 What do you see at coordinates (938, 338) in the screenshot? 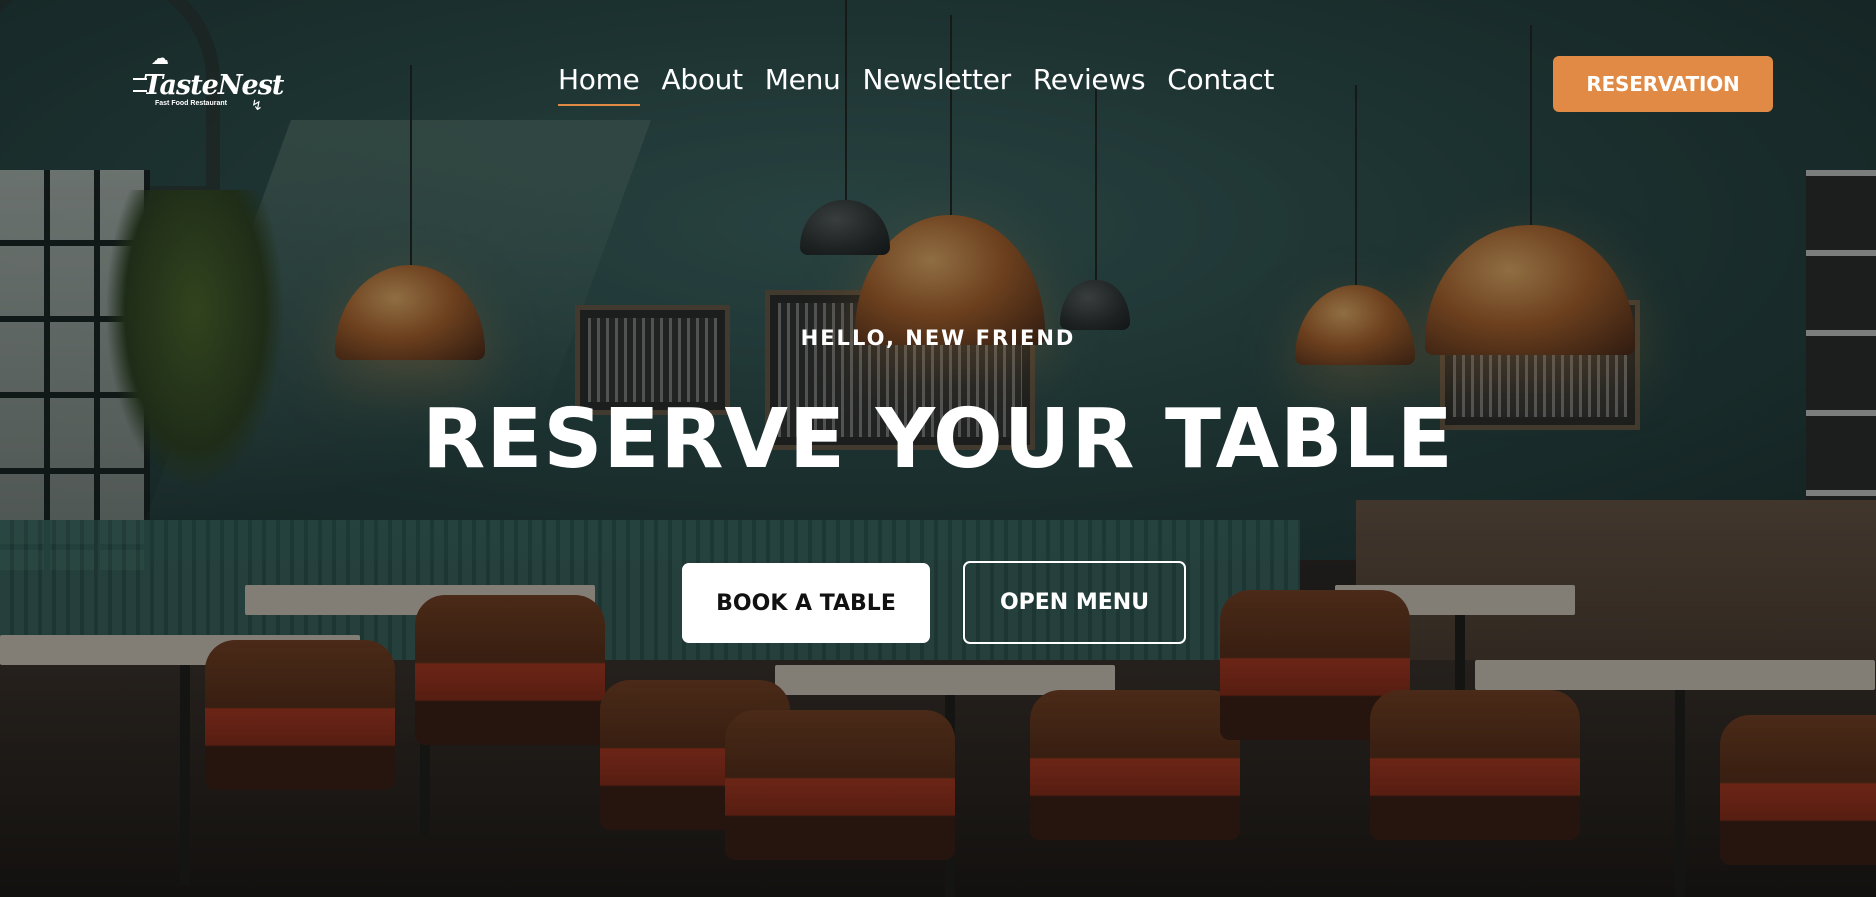
I see `hero-kicker: HELLO, NEW FRIEND` at bounding box center [938, 338].